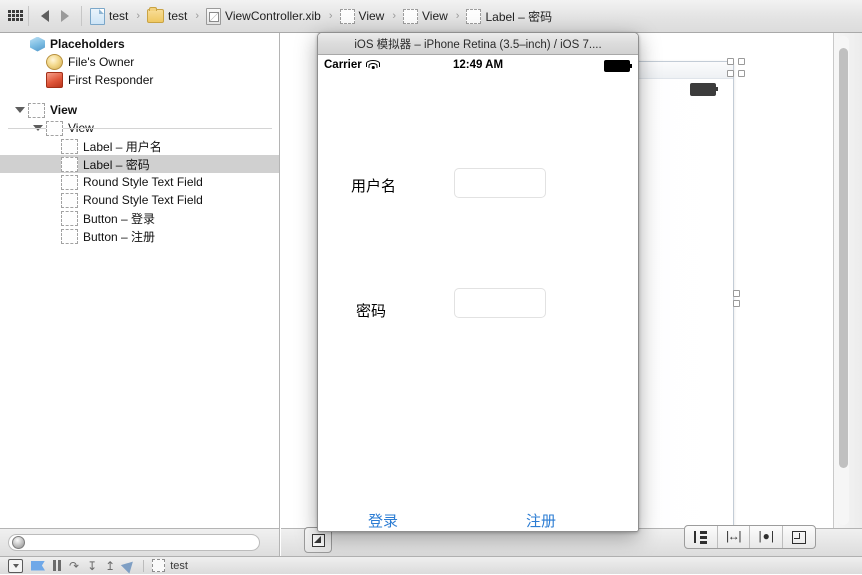  What do you see at coordinates (618, 66) in the screenshot?
I see `battery-full-icon` at bounding box center [618, 66].